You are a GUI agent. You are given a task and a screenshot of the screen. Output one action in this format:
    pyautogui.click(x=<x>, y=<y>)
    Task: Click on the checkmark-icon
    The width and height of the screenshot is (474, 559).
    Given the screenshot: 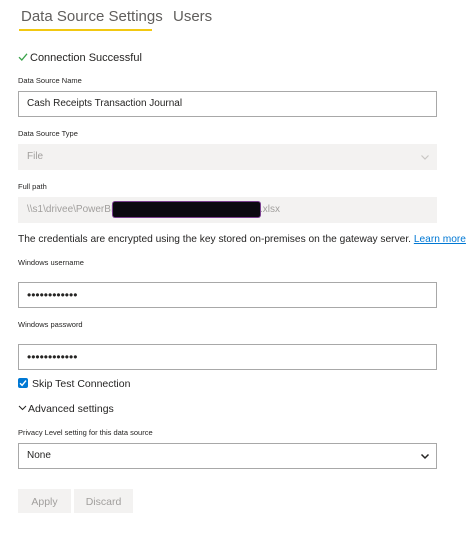 What is the action you would take?
    pyautogui.click(x=23, y=383)
    